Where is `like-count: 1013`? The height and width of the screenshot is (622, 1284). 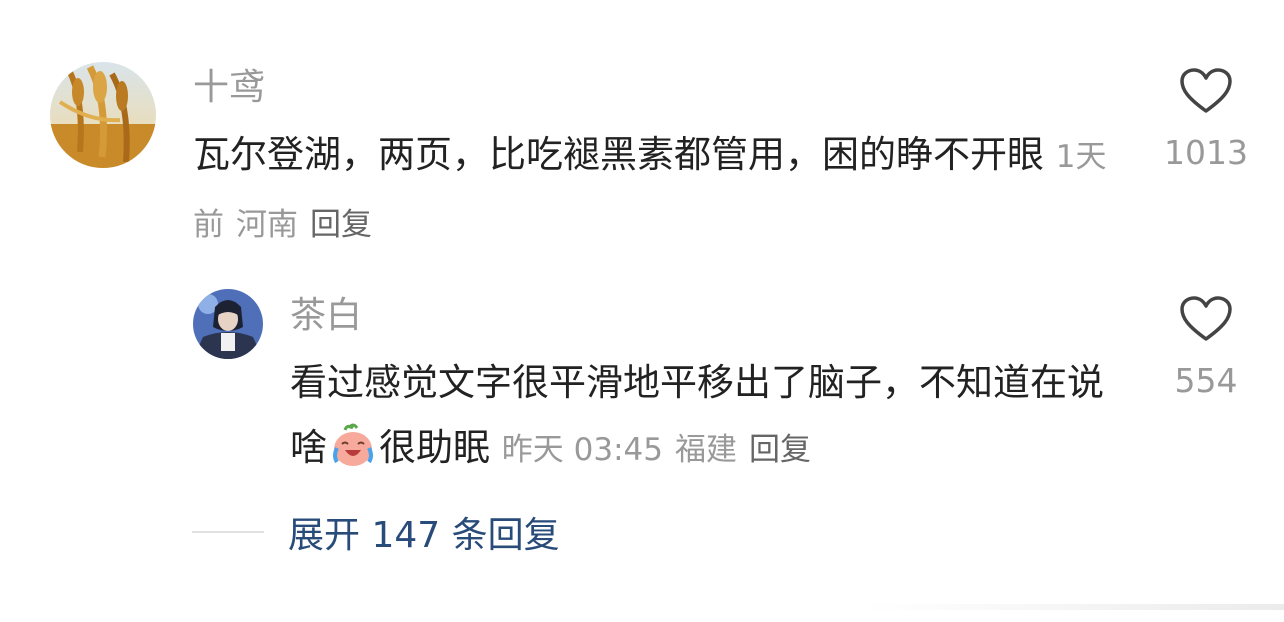 like-count: 1013 is located at coordinates (1206, 152).